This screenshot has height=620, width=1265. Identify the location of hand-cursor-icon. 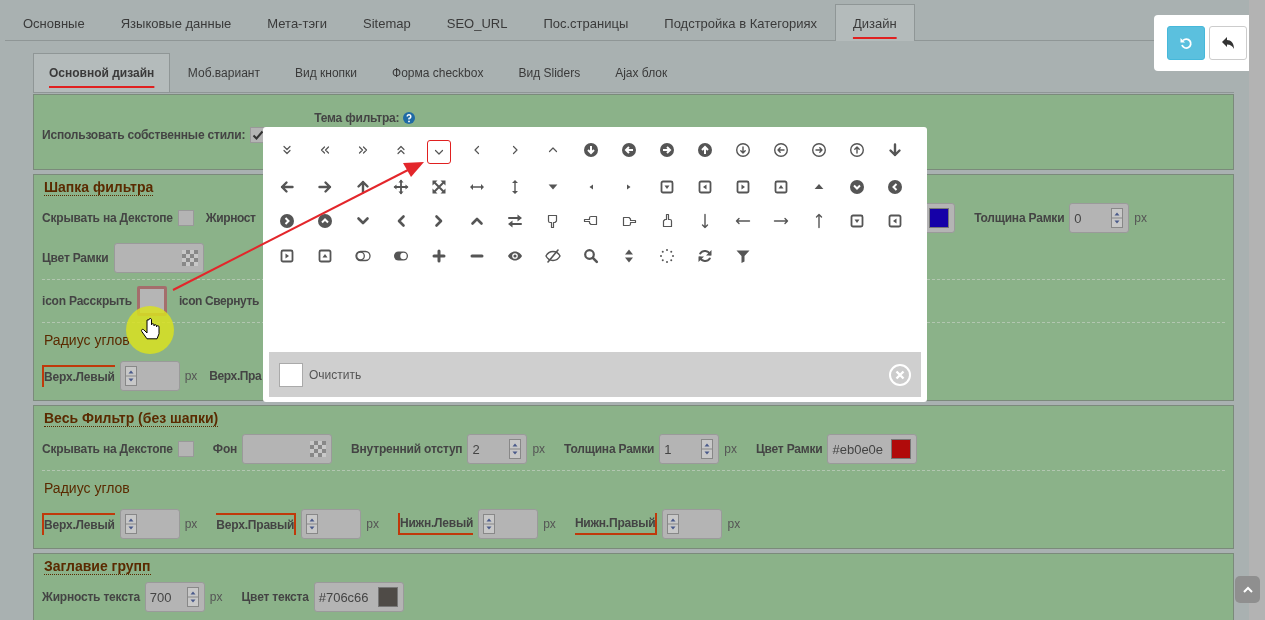
(150, 328).